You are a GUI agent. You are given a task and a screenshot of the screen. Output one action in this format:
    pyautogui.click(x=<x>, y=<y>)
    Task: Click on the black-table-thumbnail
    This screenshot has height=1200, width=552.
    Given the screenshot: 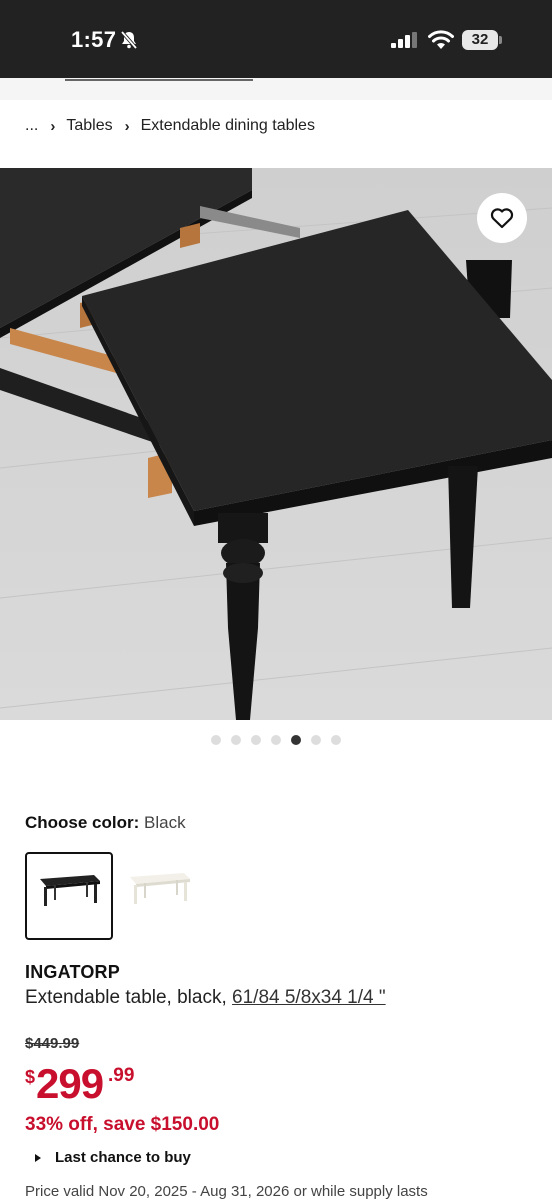 What is the action you would take?
    pyautogui.click(x=70, y=890)
    